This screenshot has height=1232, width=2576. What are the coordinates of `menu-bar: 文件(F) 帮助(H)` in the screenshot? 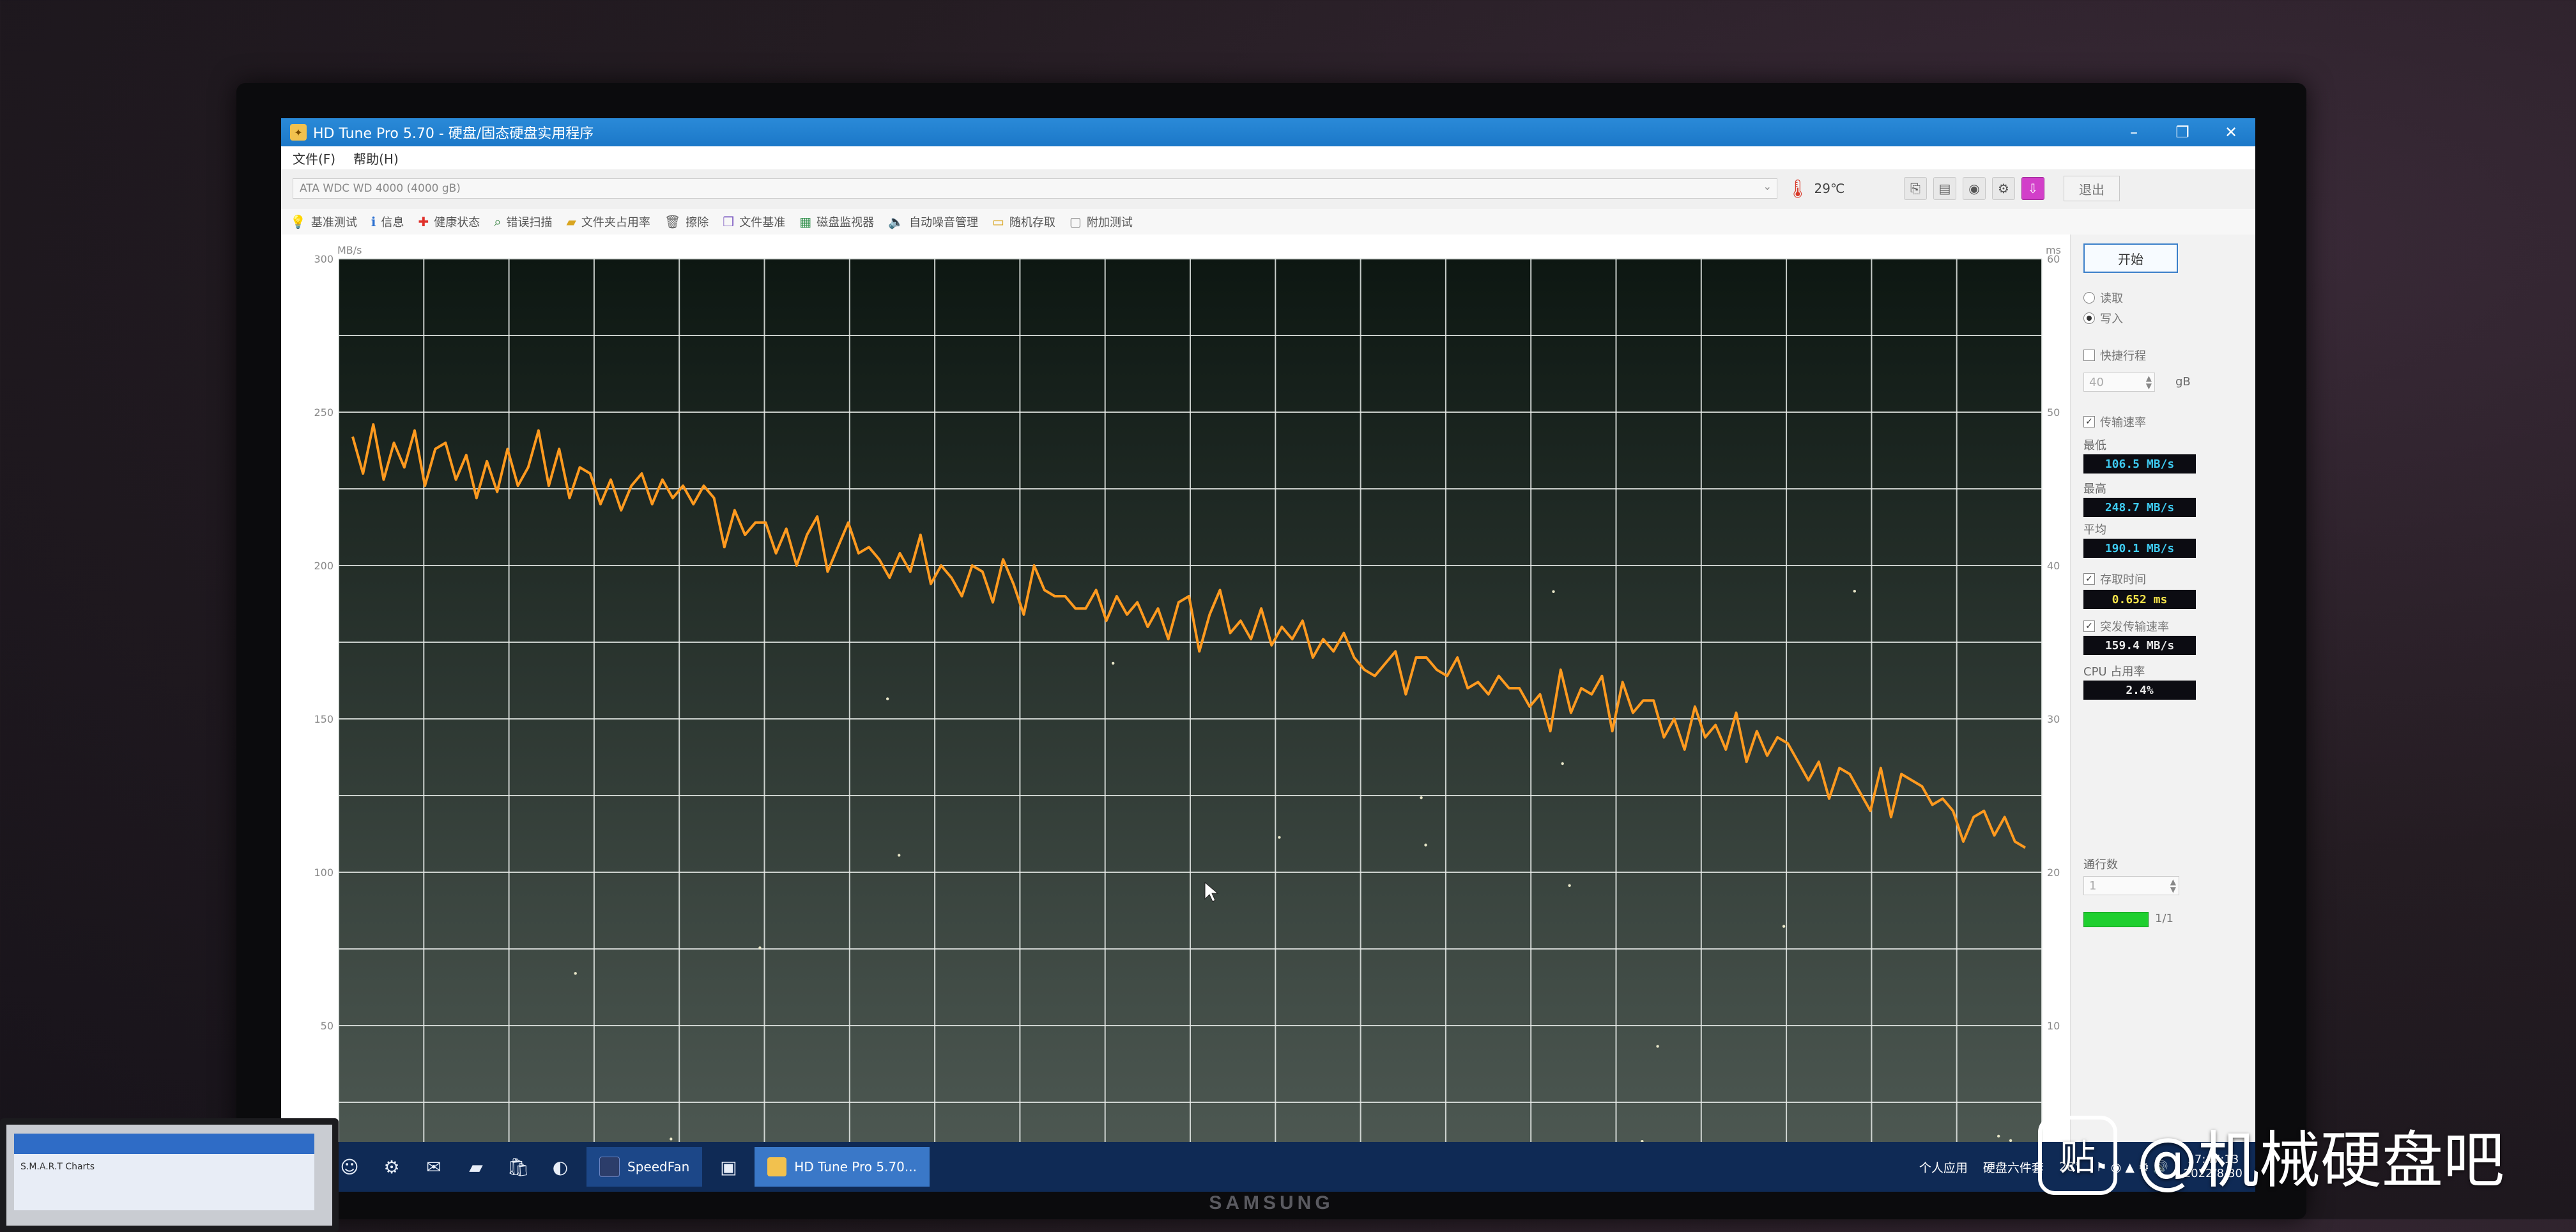 It's located at (1268, 157).